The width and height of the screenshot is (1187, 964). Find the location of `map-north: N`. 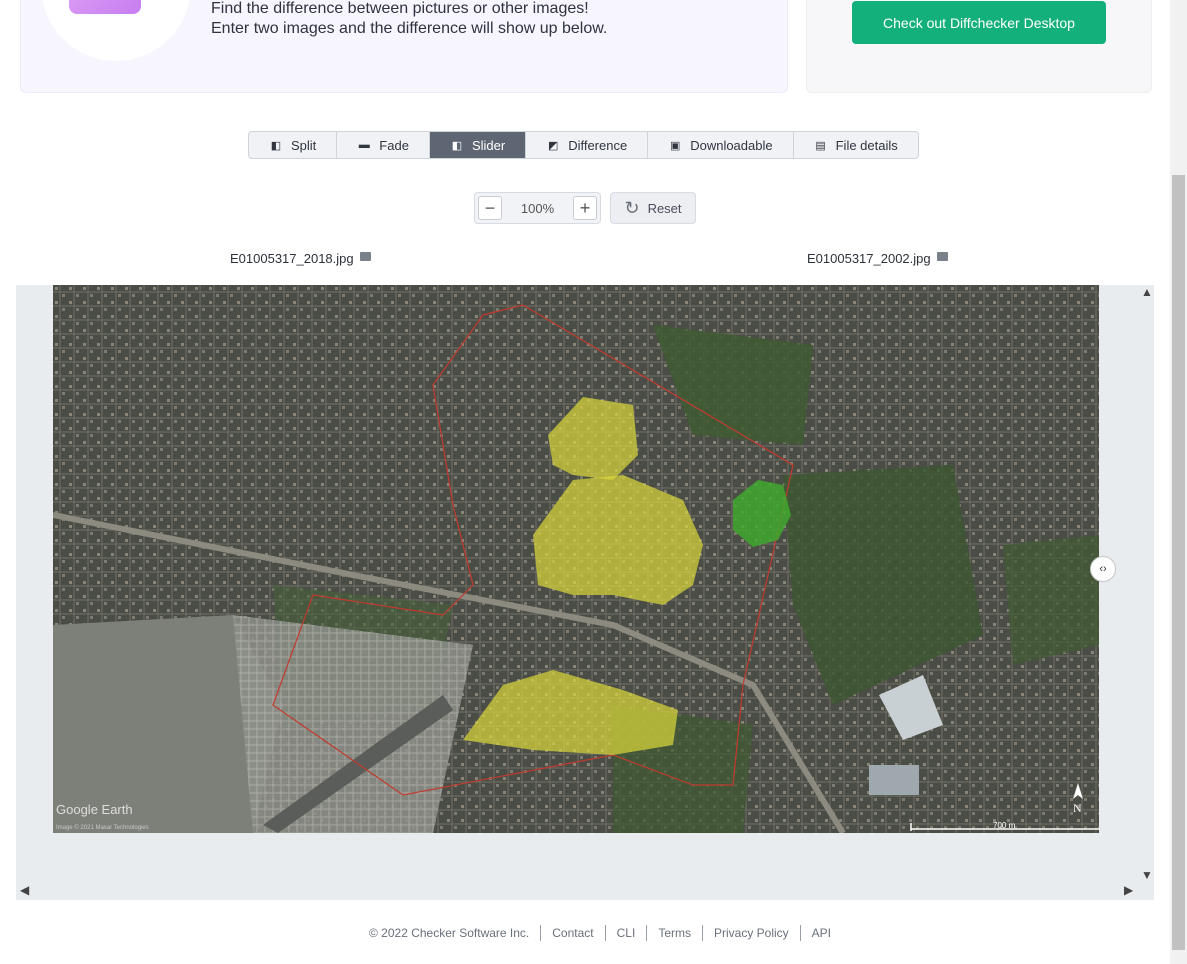

map-north: N is located at coordinates (1077, 808).